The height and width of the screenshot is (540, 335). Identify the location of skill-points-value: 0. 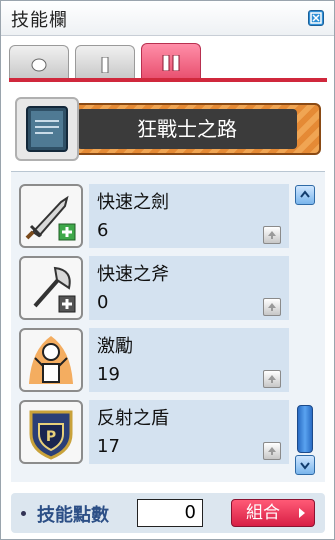
(170, 513).